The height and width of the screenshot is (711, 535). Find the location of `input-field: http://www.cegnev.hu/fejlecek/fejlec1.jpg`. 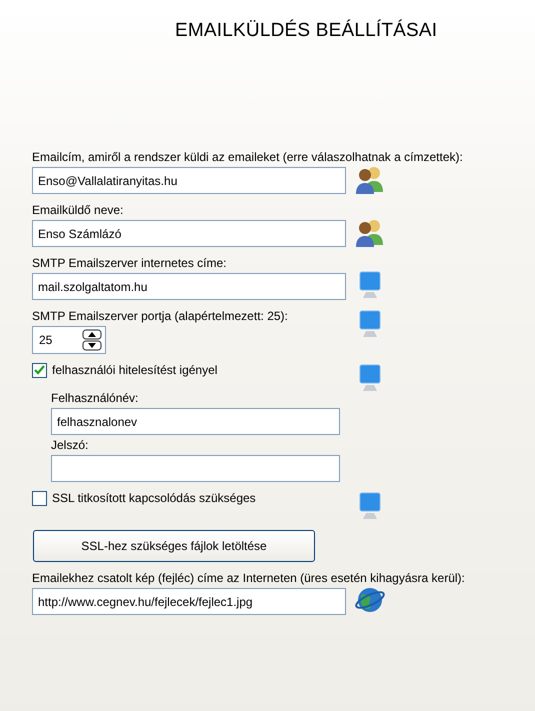

input-field: http://www.cegnev.hu/fejlecek/fejlec1.jpg is located at coordinates (189, 601).